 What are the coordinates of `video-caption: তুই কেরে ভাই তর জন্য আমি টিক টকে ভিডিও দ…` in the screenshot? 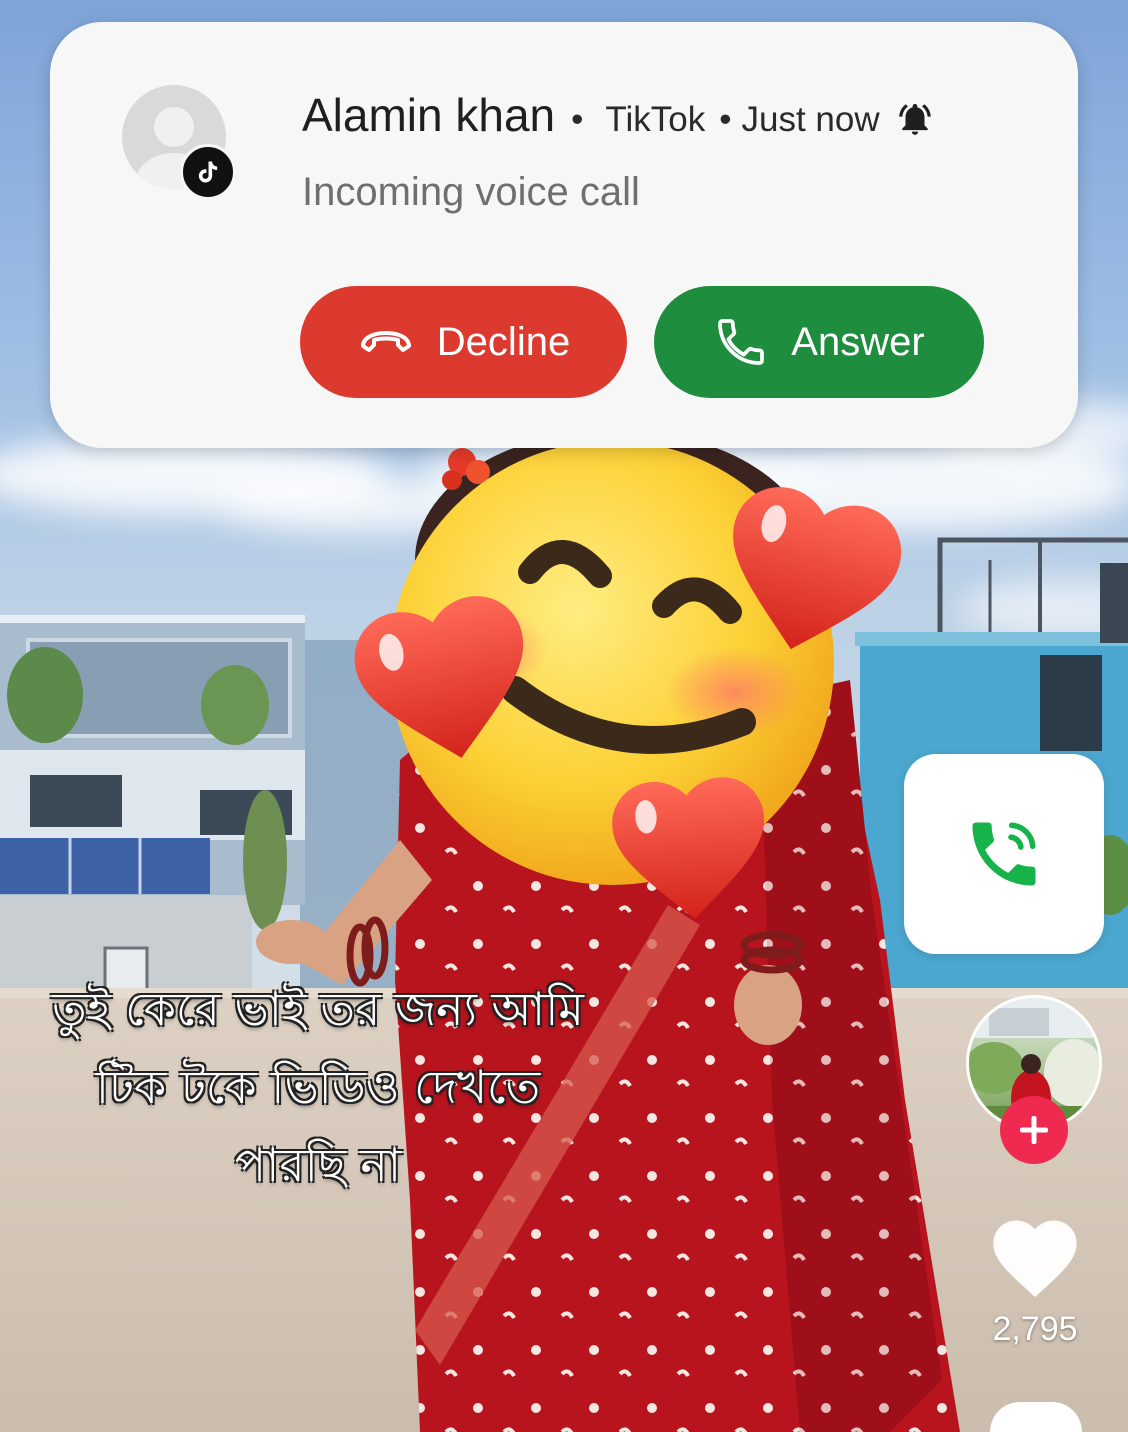 It's located at (318, 1087).